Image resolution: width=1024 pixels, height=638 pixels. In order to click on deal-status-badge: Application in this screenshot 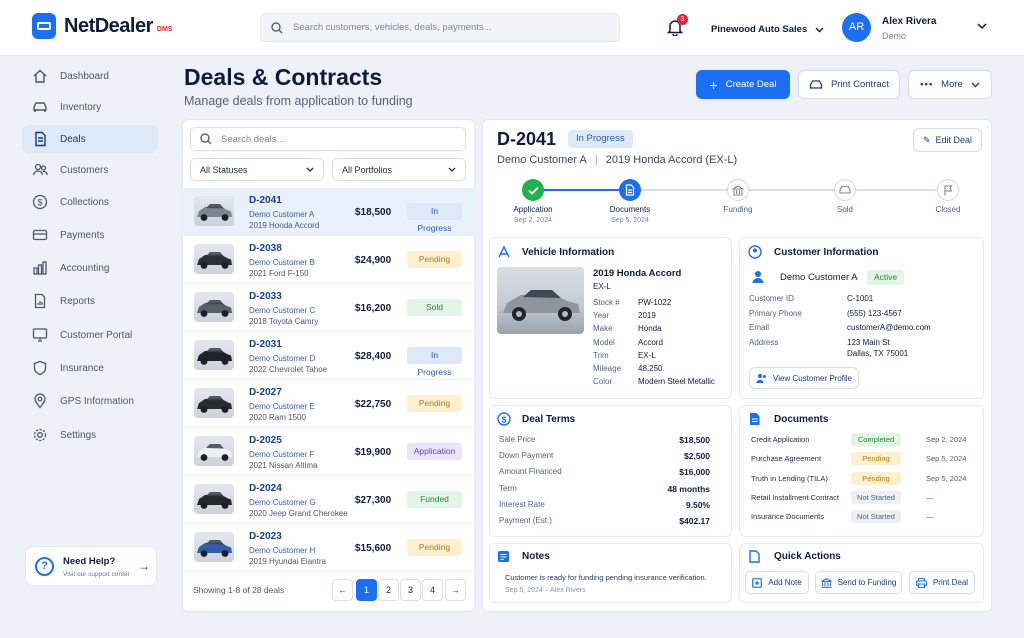, I will do `click(434, 451)`.